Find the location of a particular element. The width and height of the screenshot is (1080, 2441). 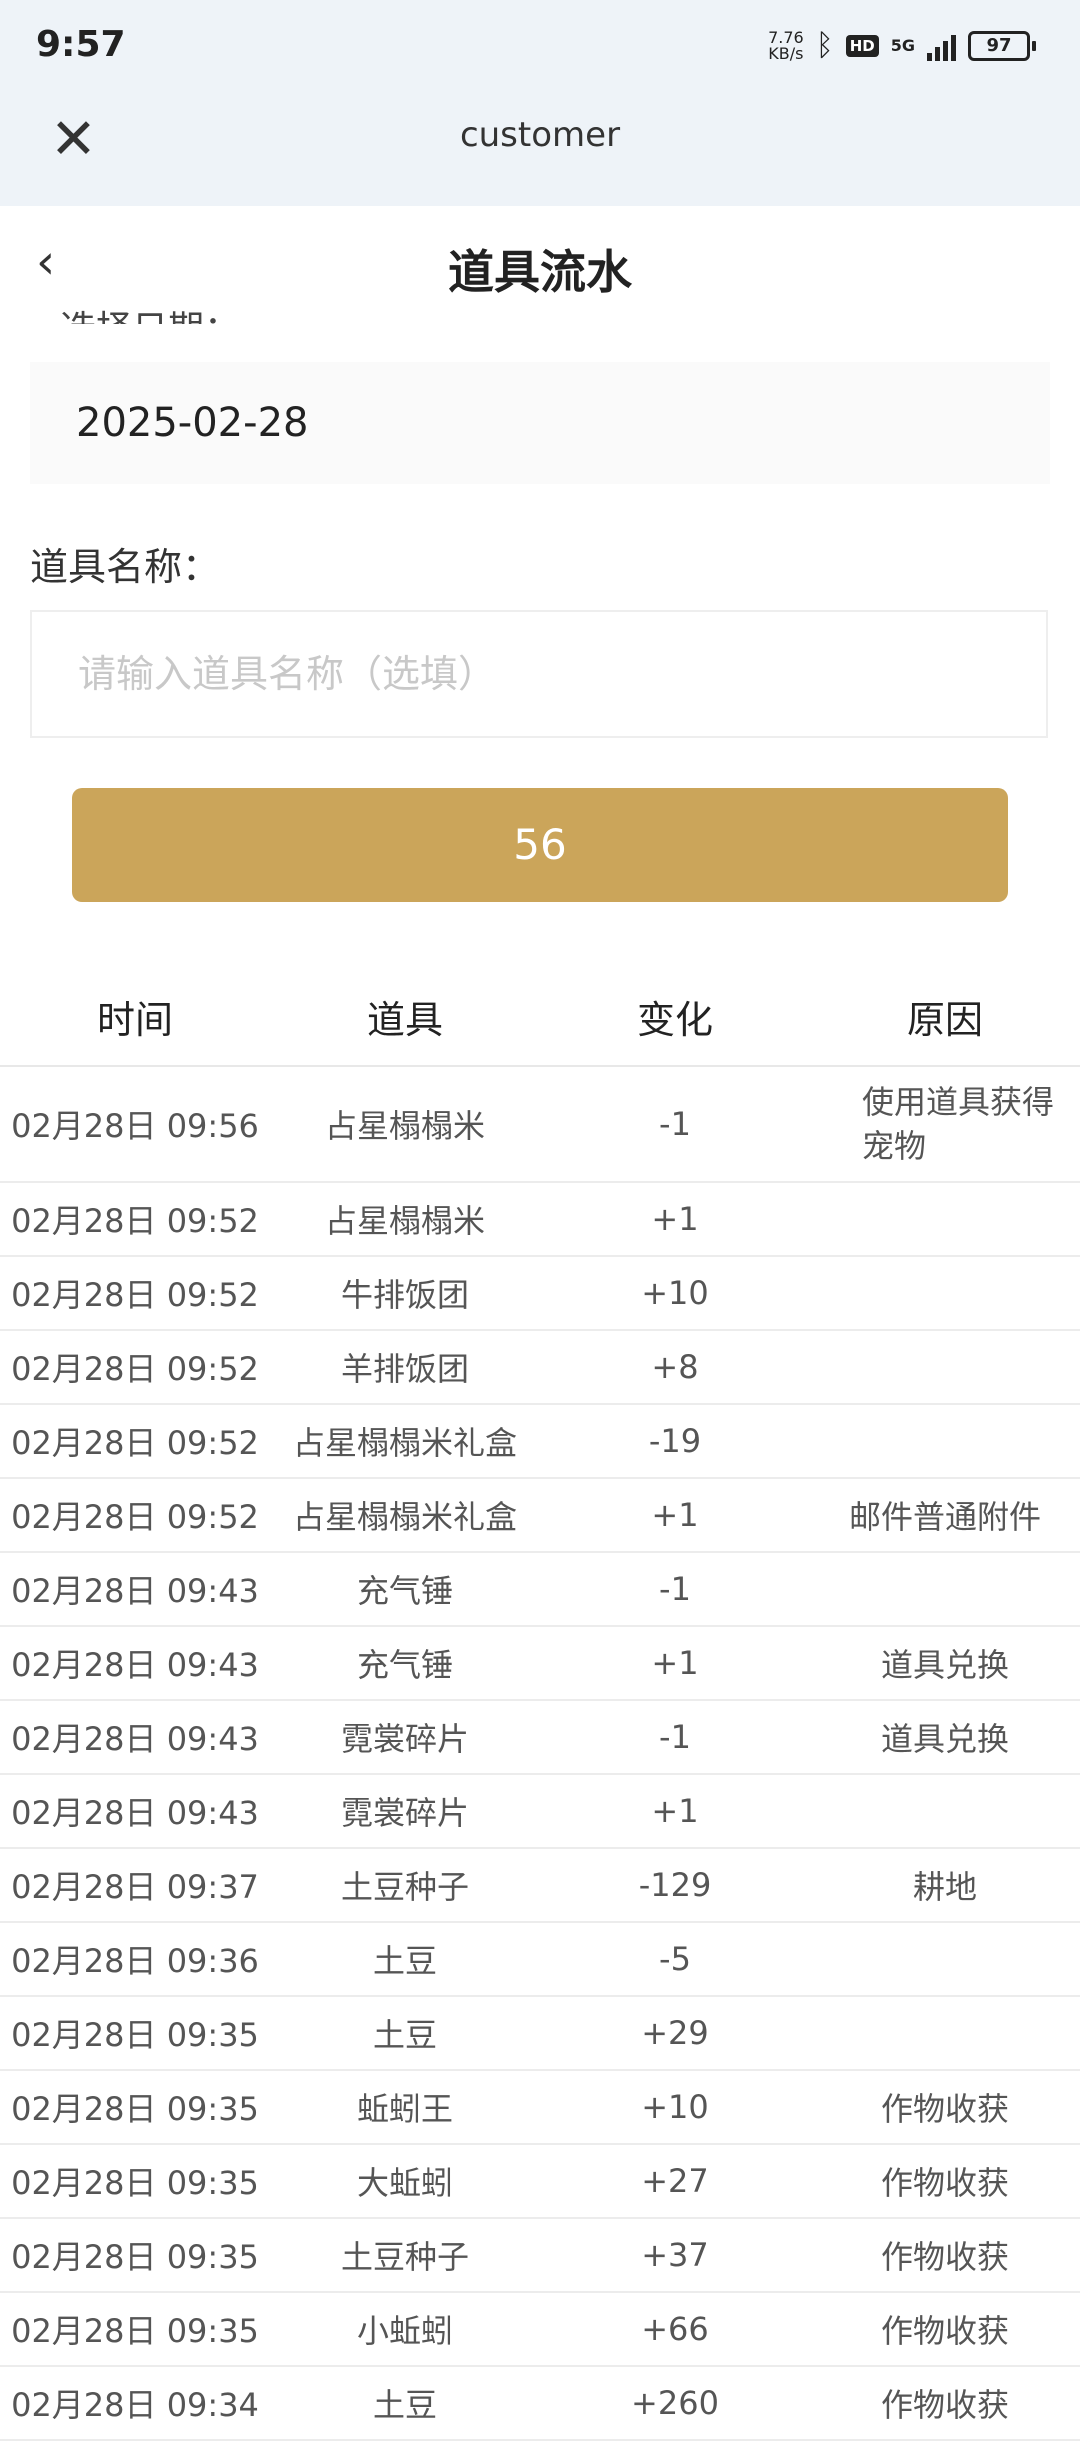

hd-icon: HD is located at coordinates (862, 45).